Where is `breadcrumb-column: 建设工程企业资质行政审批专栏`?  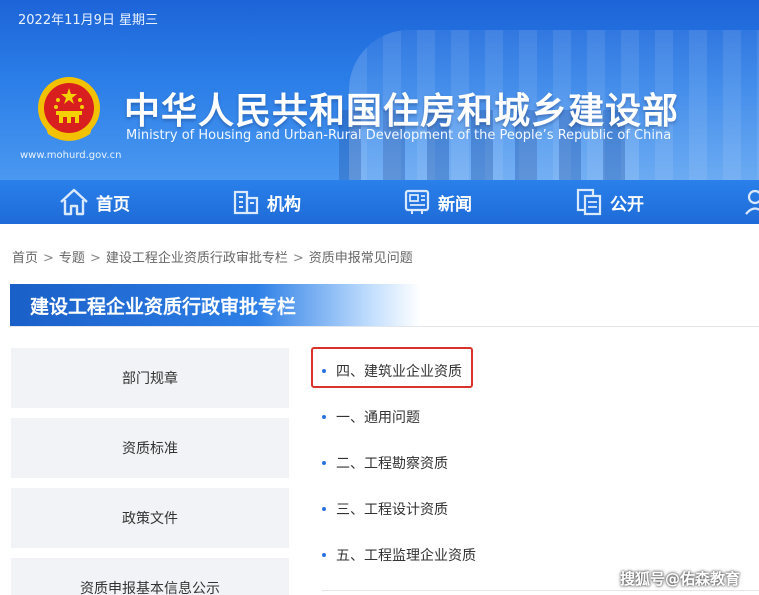 breadcrumb-column: 建设工程企业资质行政审批专栏 is located at coordinates (197, 258).